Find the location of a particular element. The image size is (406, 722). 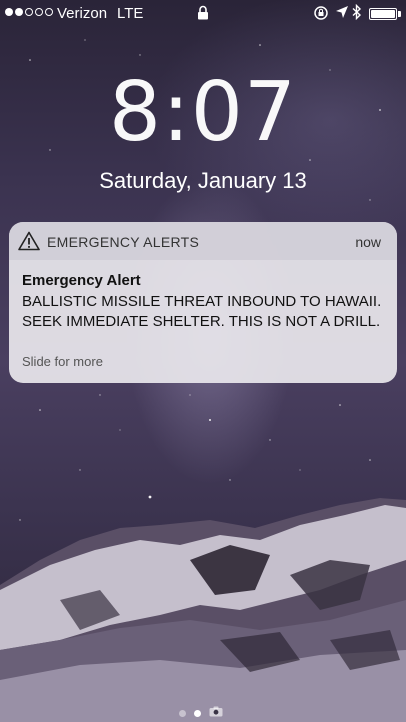

slide-for-more-hint: Slide for more is located at coordinates (62, 361).